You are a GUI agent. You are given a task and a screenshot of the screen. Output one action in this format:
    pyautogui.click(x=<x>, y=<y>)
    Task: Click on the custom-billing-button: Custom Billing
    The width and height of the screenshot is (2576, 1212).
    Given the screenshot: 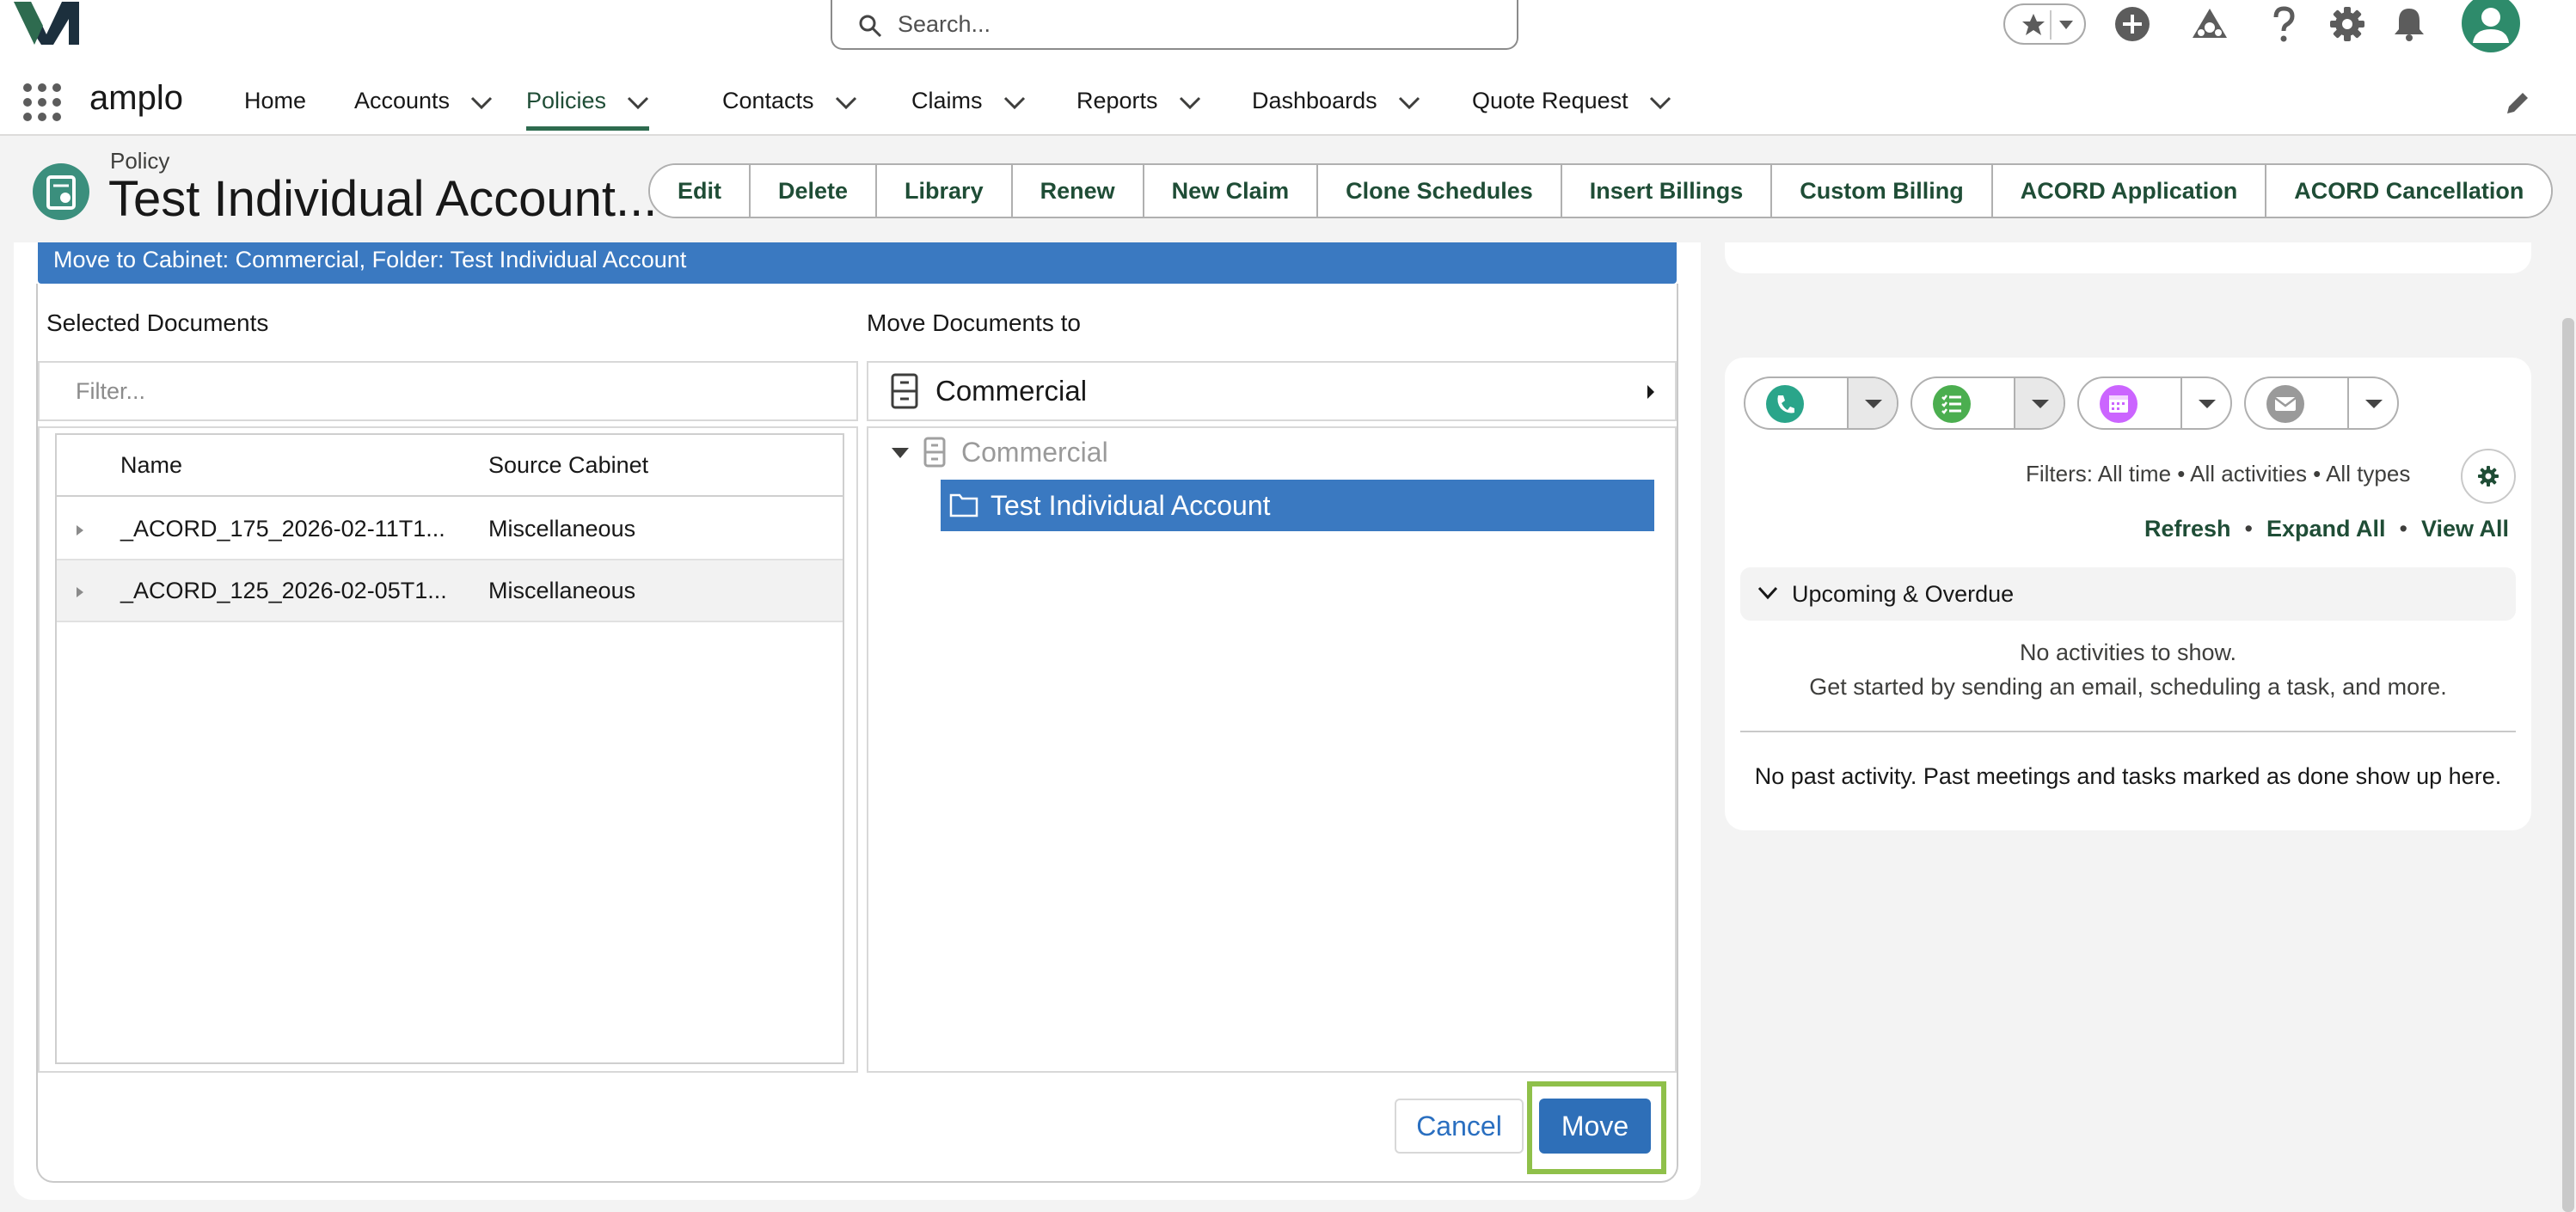 What is the action you would take?
    pyautogui.click(x=1882, y=191)
    